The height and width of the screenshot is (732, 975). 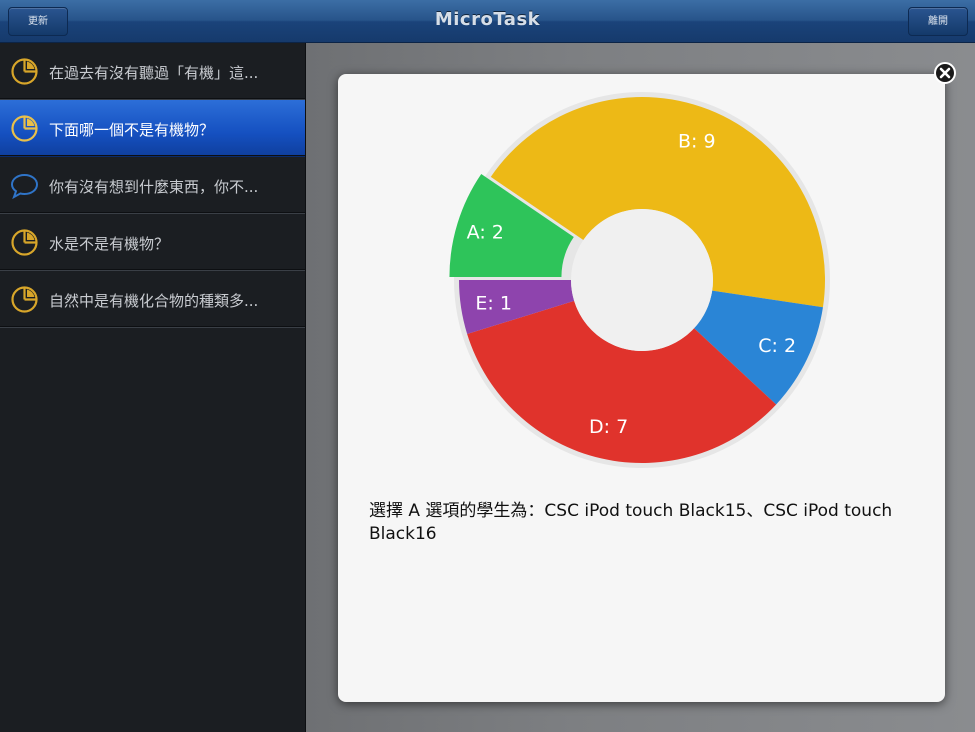 I want to click on close-button, so click(x=945, y=73).